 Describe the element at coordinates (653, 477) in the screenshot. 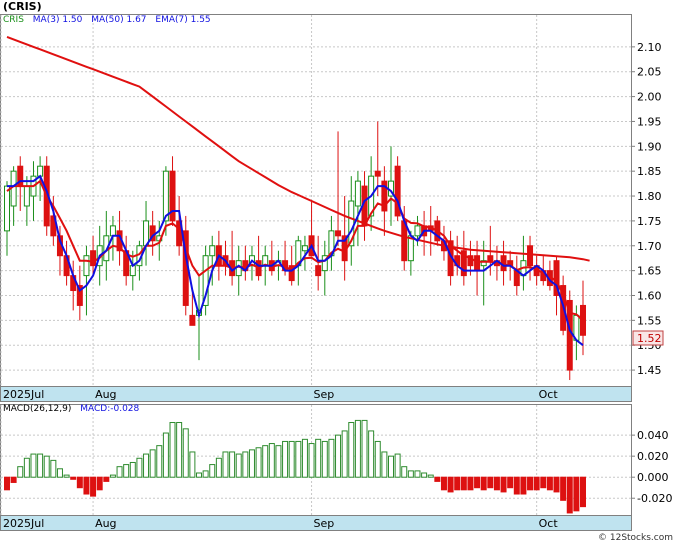

I see `macd-tick-label: 0.000` at that location.